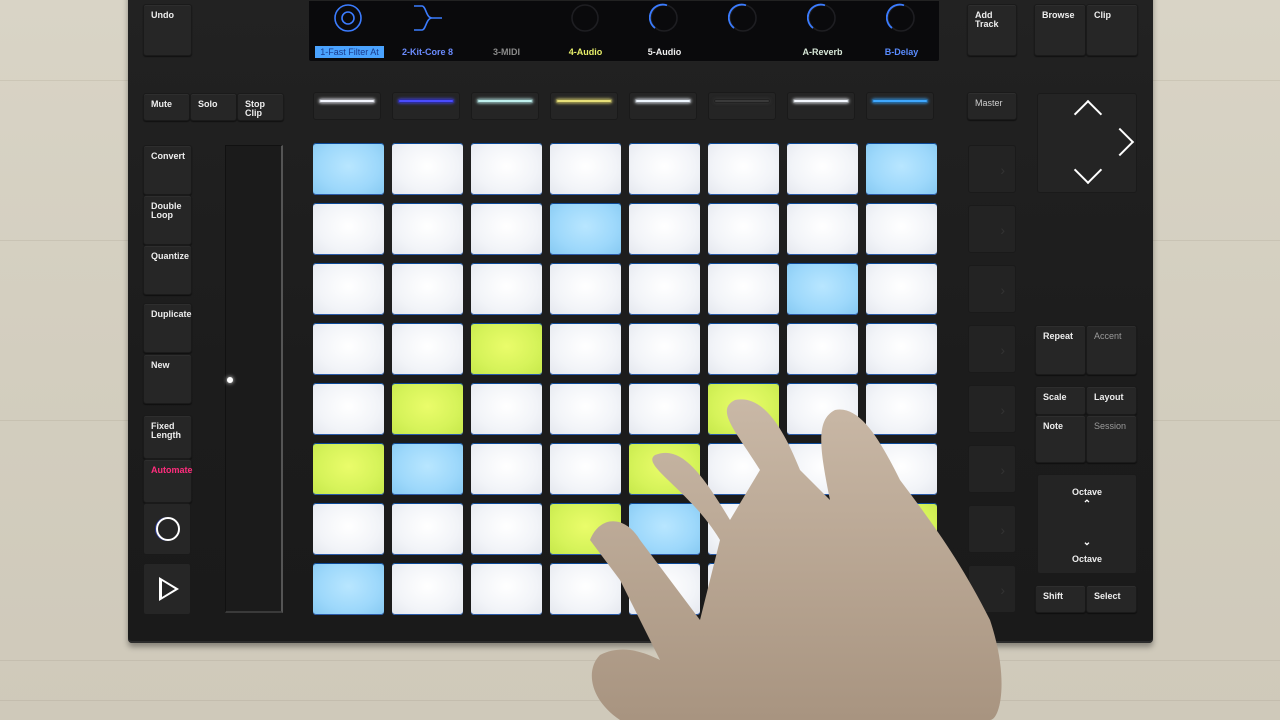 This screenshot has height=720, width=1280. Describe the element at coordinates (427, 289) in the screenshot. I see `pad-r3-c2` at that location.